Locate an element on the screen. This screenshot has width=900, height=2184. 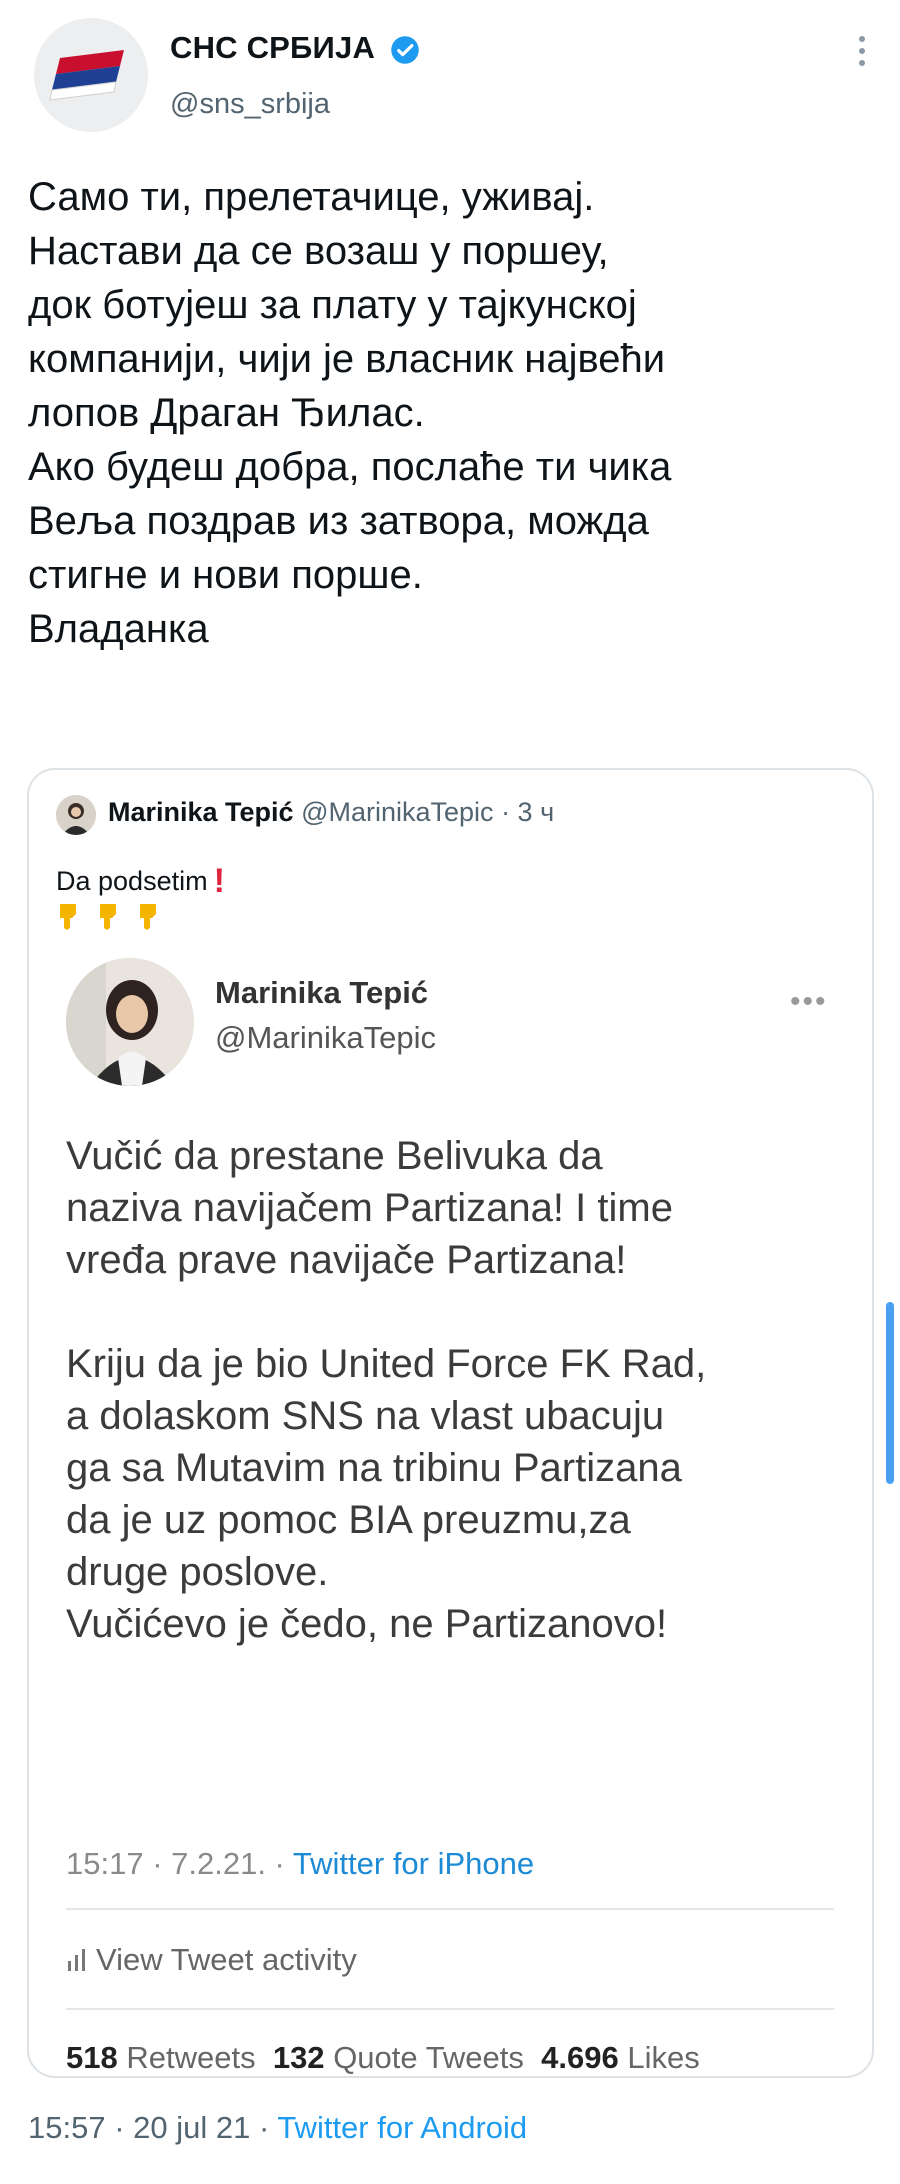
quoted-time: · 3 ч is located at coordinates (528, 812).